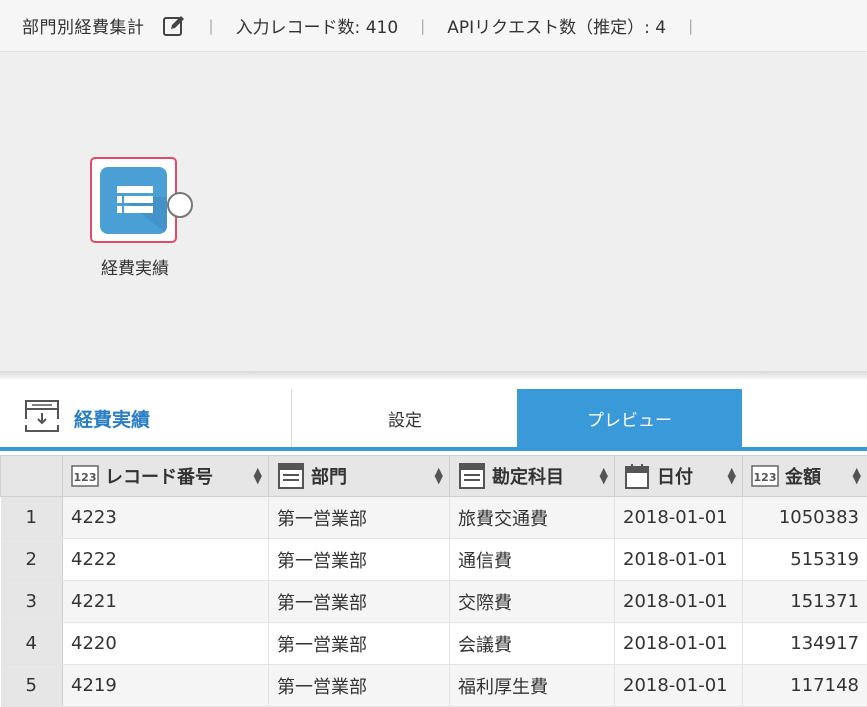  I want to click on cell-amount: 151371, so click(804, 601).